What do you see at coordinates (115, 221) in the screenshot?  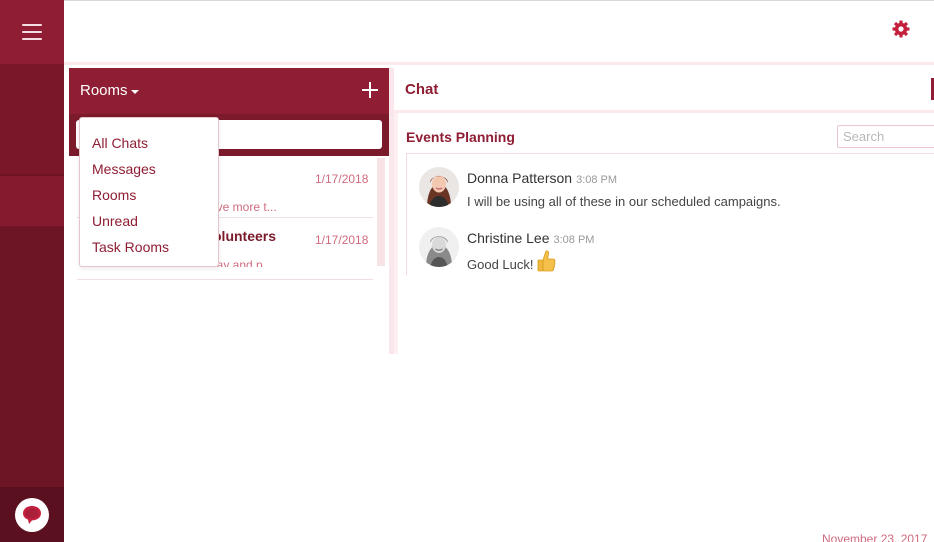 I see `menu-item-unread: Unread` at bounding box center [115, 221].